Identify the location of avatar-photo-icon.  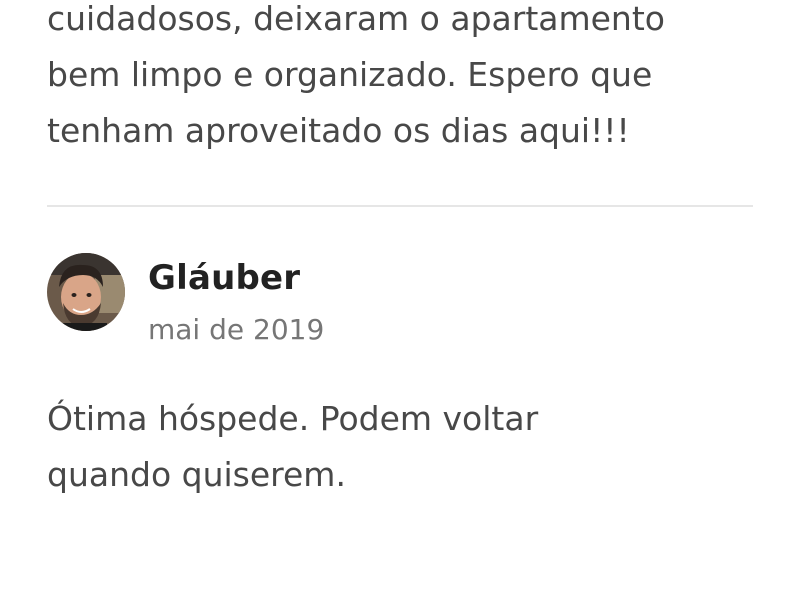
(86, 292).